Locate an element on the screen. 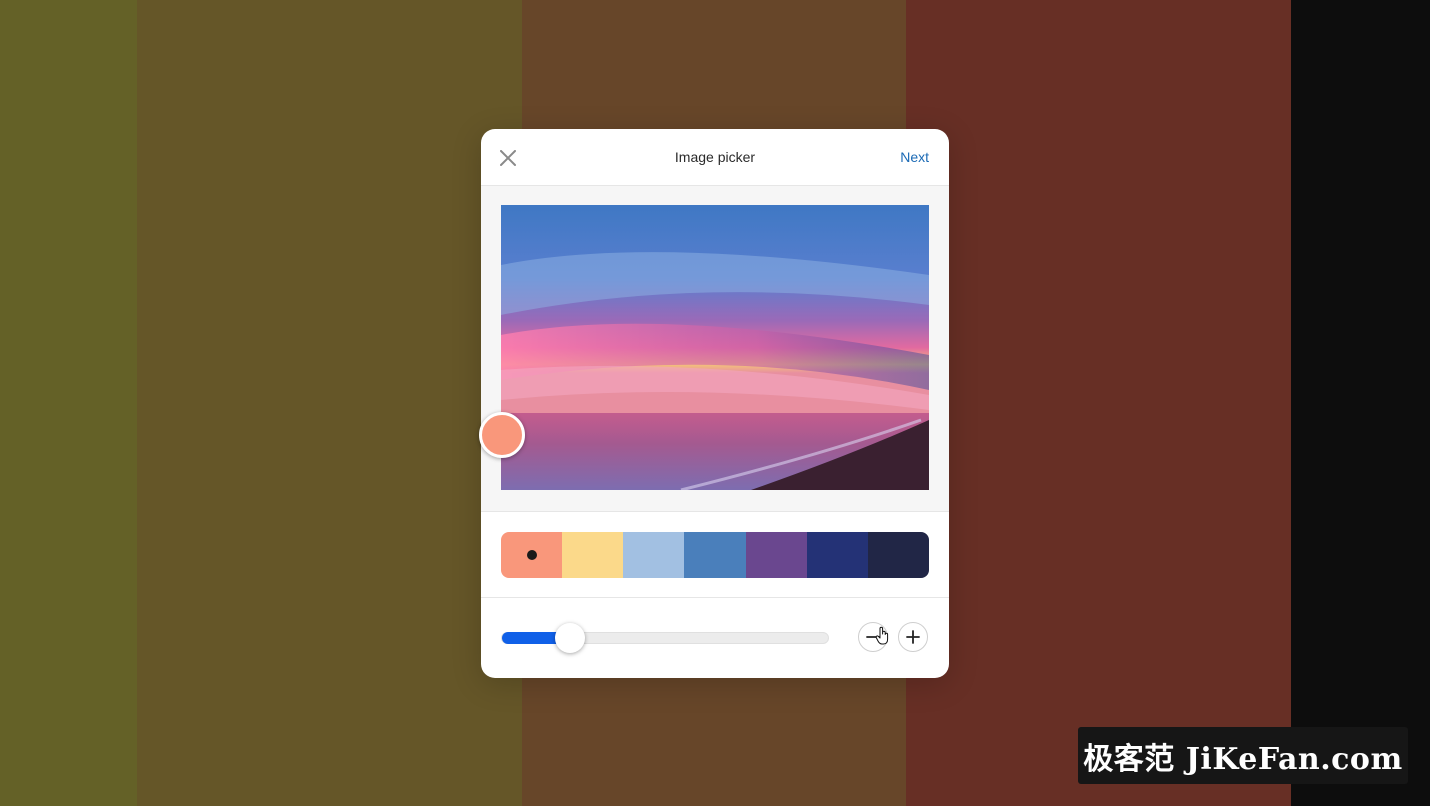 The width and height of the screenshot is (1430, 806). zoom-slider-thumb is located at coordinates (570, 638).